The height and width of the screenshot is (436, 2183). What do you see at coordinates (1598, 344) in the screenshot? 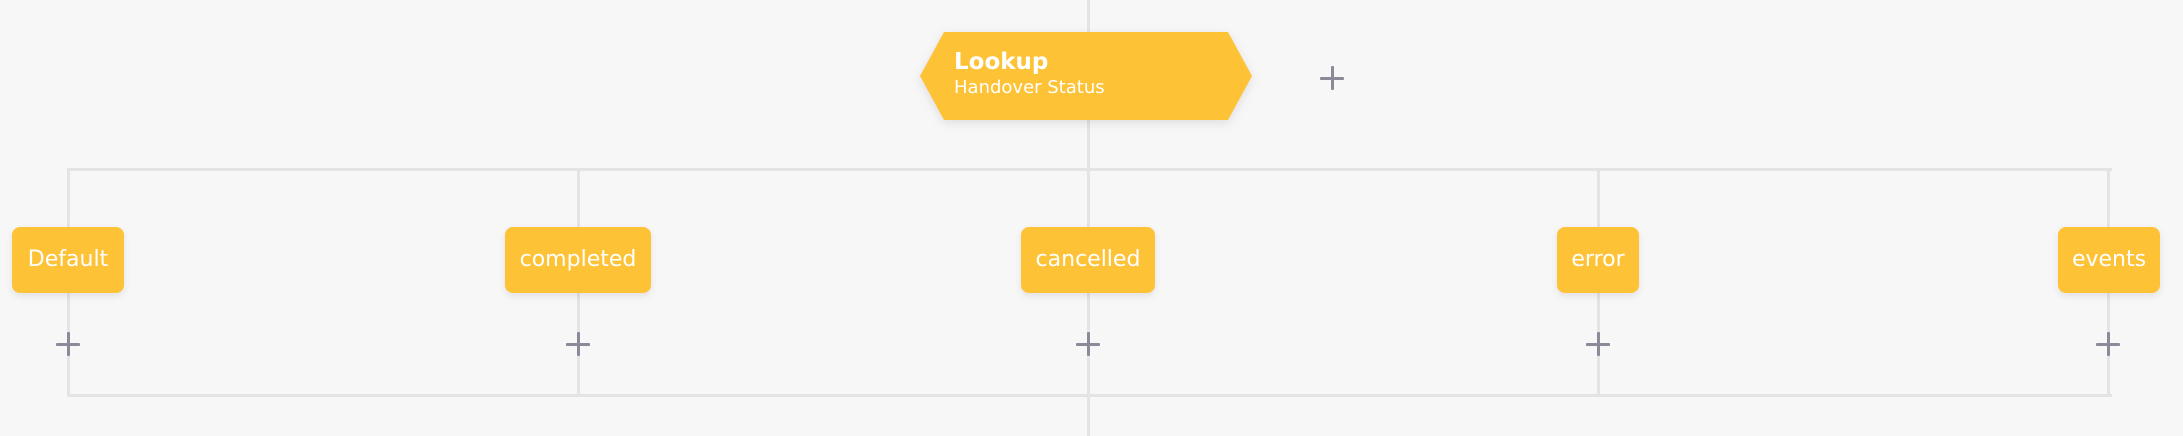
I see `add-step-error-plus-icon` at bounding box center [1598, 344].